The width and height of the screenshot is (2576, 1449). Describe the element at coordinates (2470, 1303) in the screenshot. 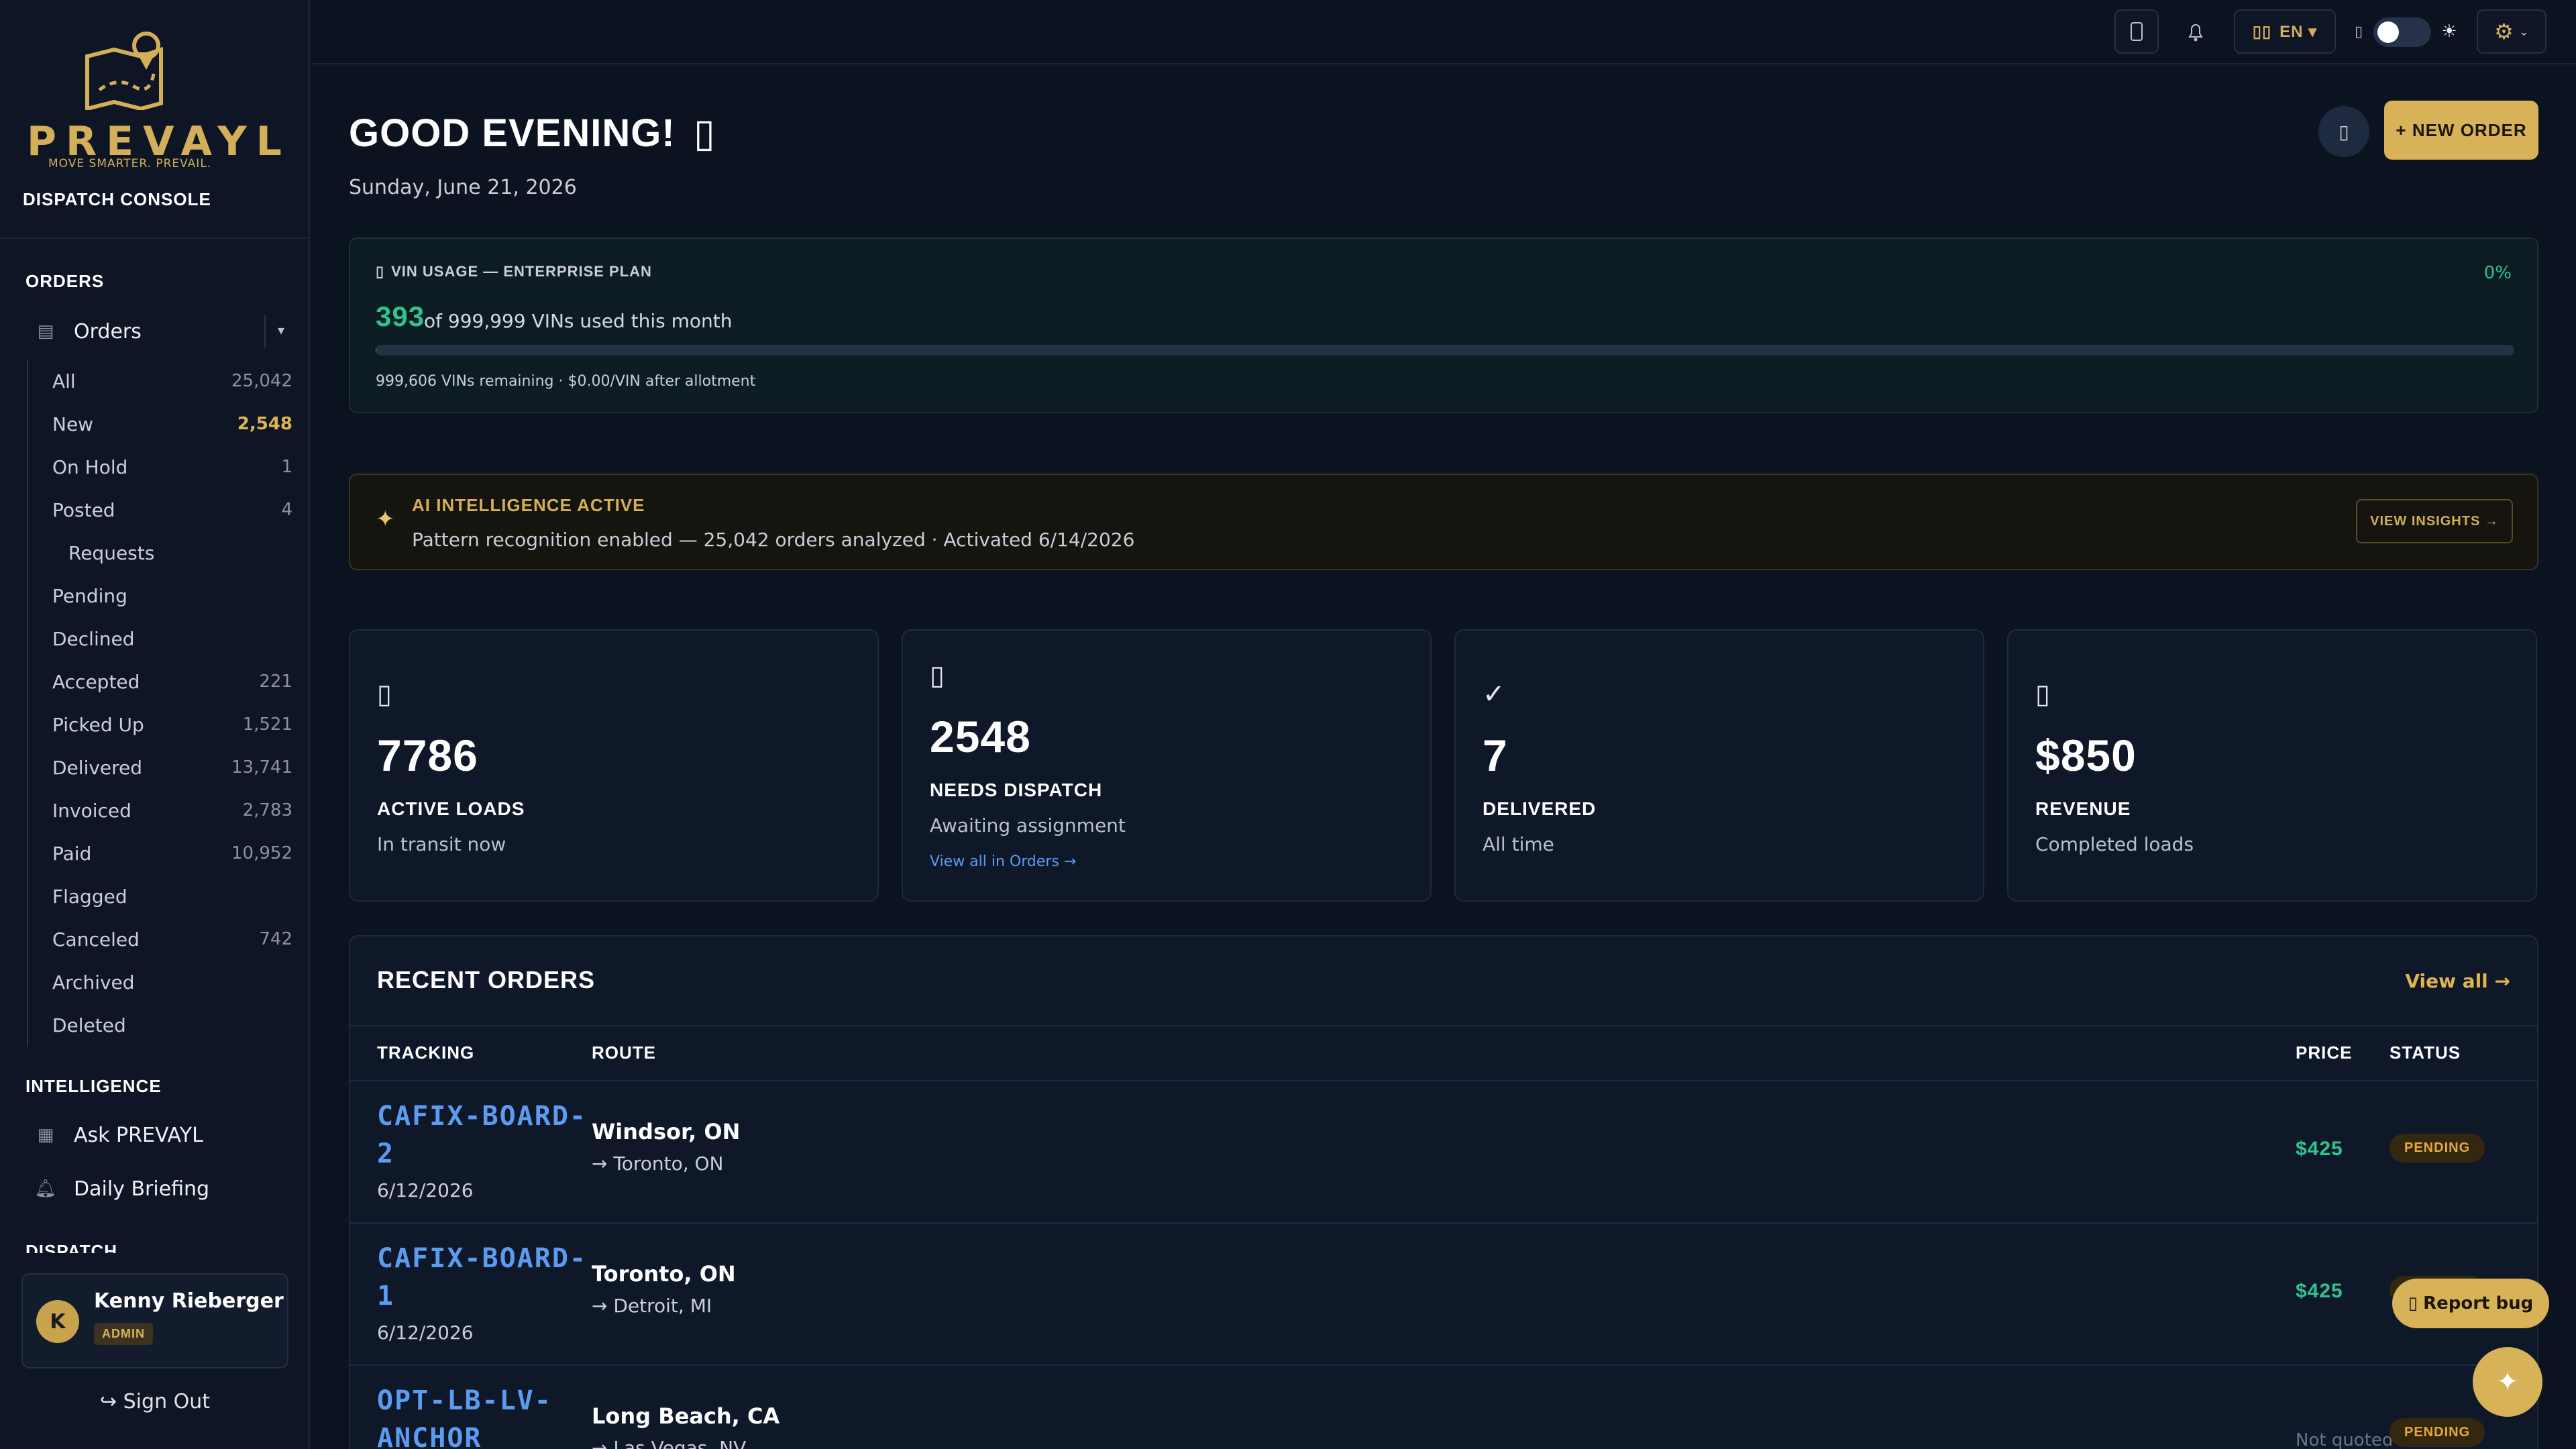

I see `report-bug-button: ▯ Report bug` at that location.